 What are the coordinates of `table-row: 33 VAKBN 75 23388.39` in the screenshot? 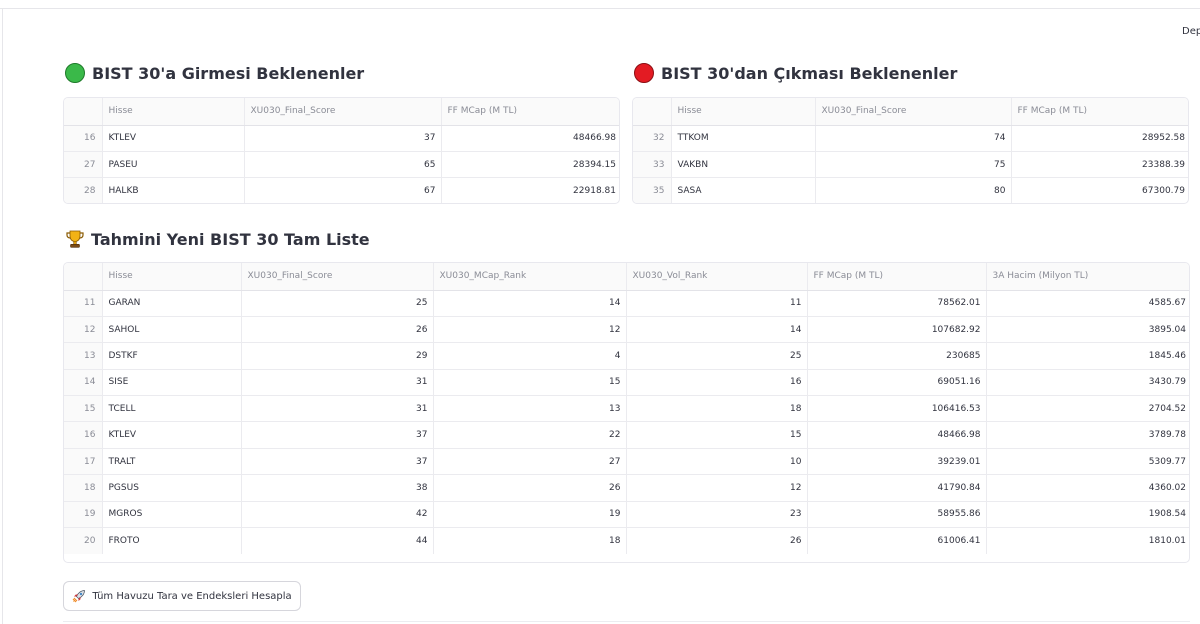 It's located at (910, 165).